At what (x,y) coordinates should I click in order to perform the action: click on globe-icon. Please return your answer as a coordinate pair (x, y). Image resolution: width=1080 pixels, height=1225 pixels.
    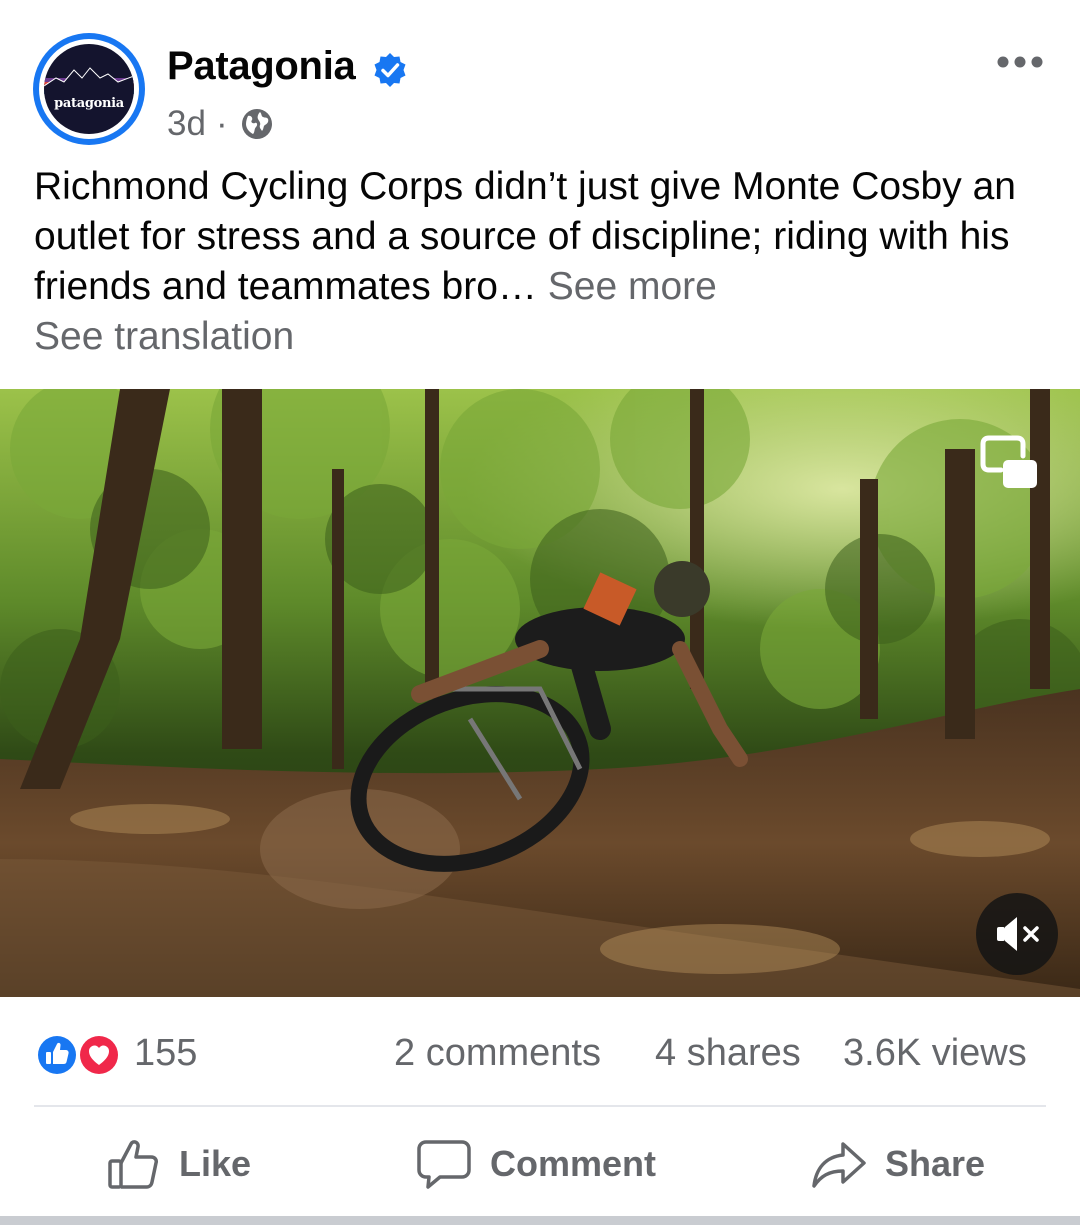
    Looking at the image, I should click on (256, 124).